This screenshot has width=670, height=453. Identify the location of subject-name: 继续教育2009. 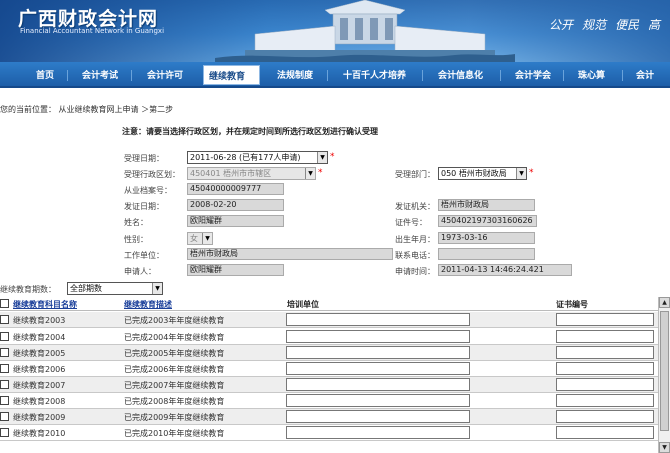
(39, 417).